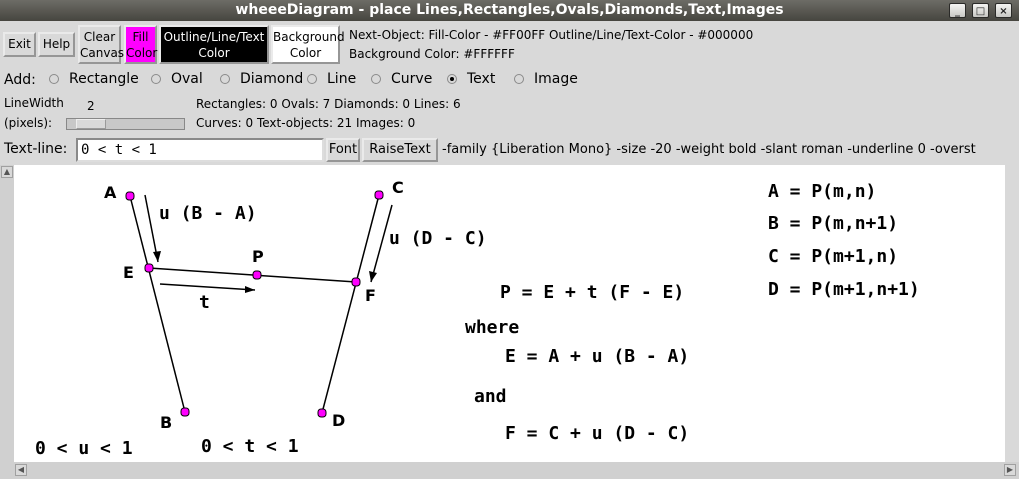 Image resolution: width=1019 pixels, height=479 pixels. What do you see at coordinates (84, 448) in the screenshot?
I see `text-u-range: 0 < u < 1` at bounding box center [84, 448].